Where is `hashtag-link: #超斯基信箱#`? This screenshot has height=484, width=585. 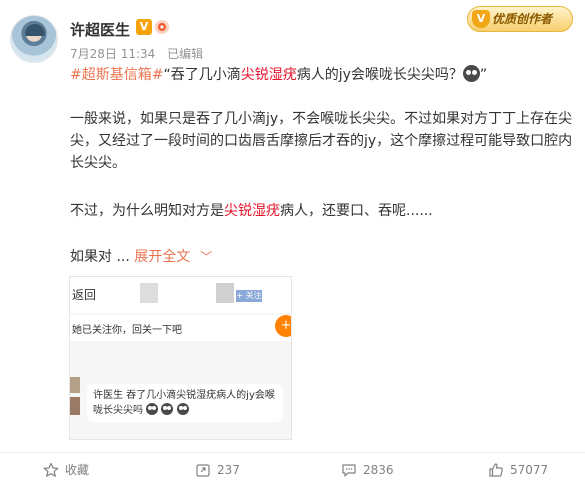 hashtag-link: #超斯基信箱# is located at coordinates (116, 75).